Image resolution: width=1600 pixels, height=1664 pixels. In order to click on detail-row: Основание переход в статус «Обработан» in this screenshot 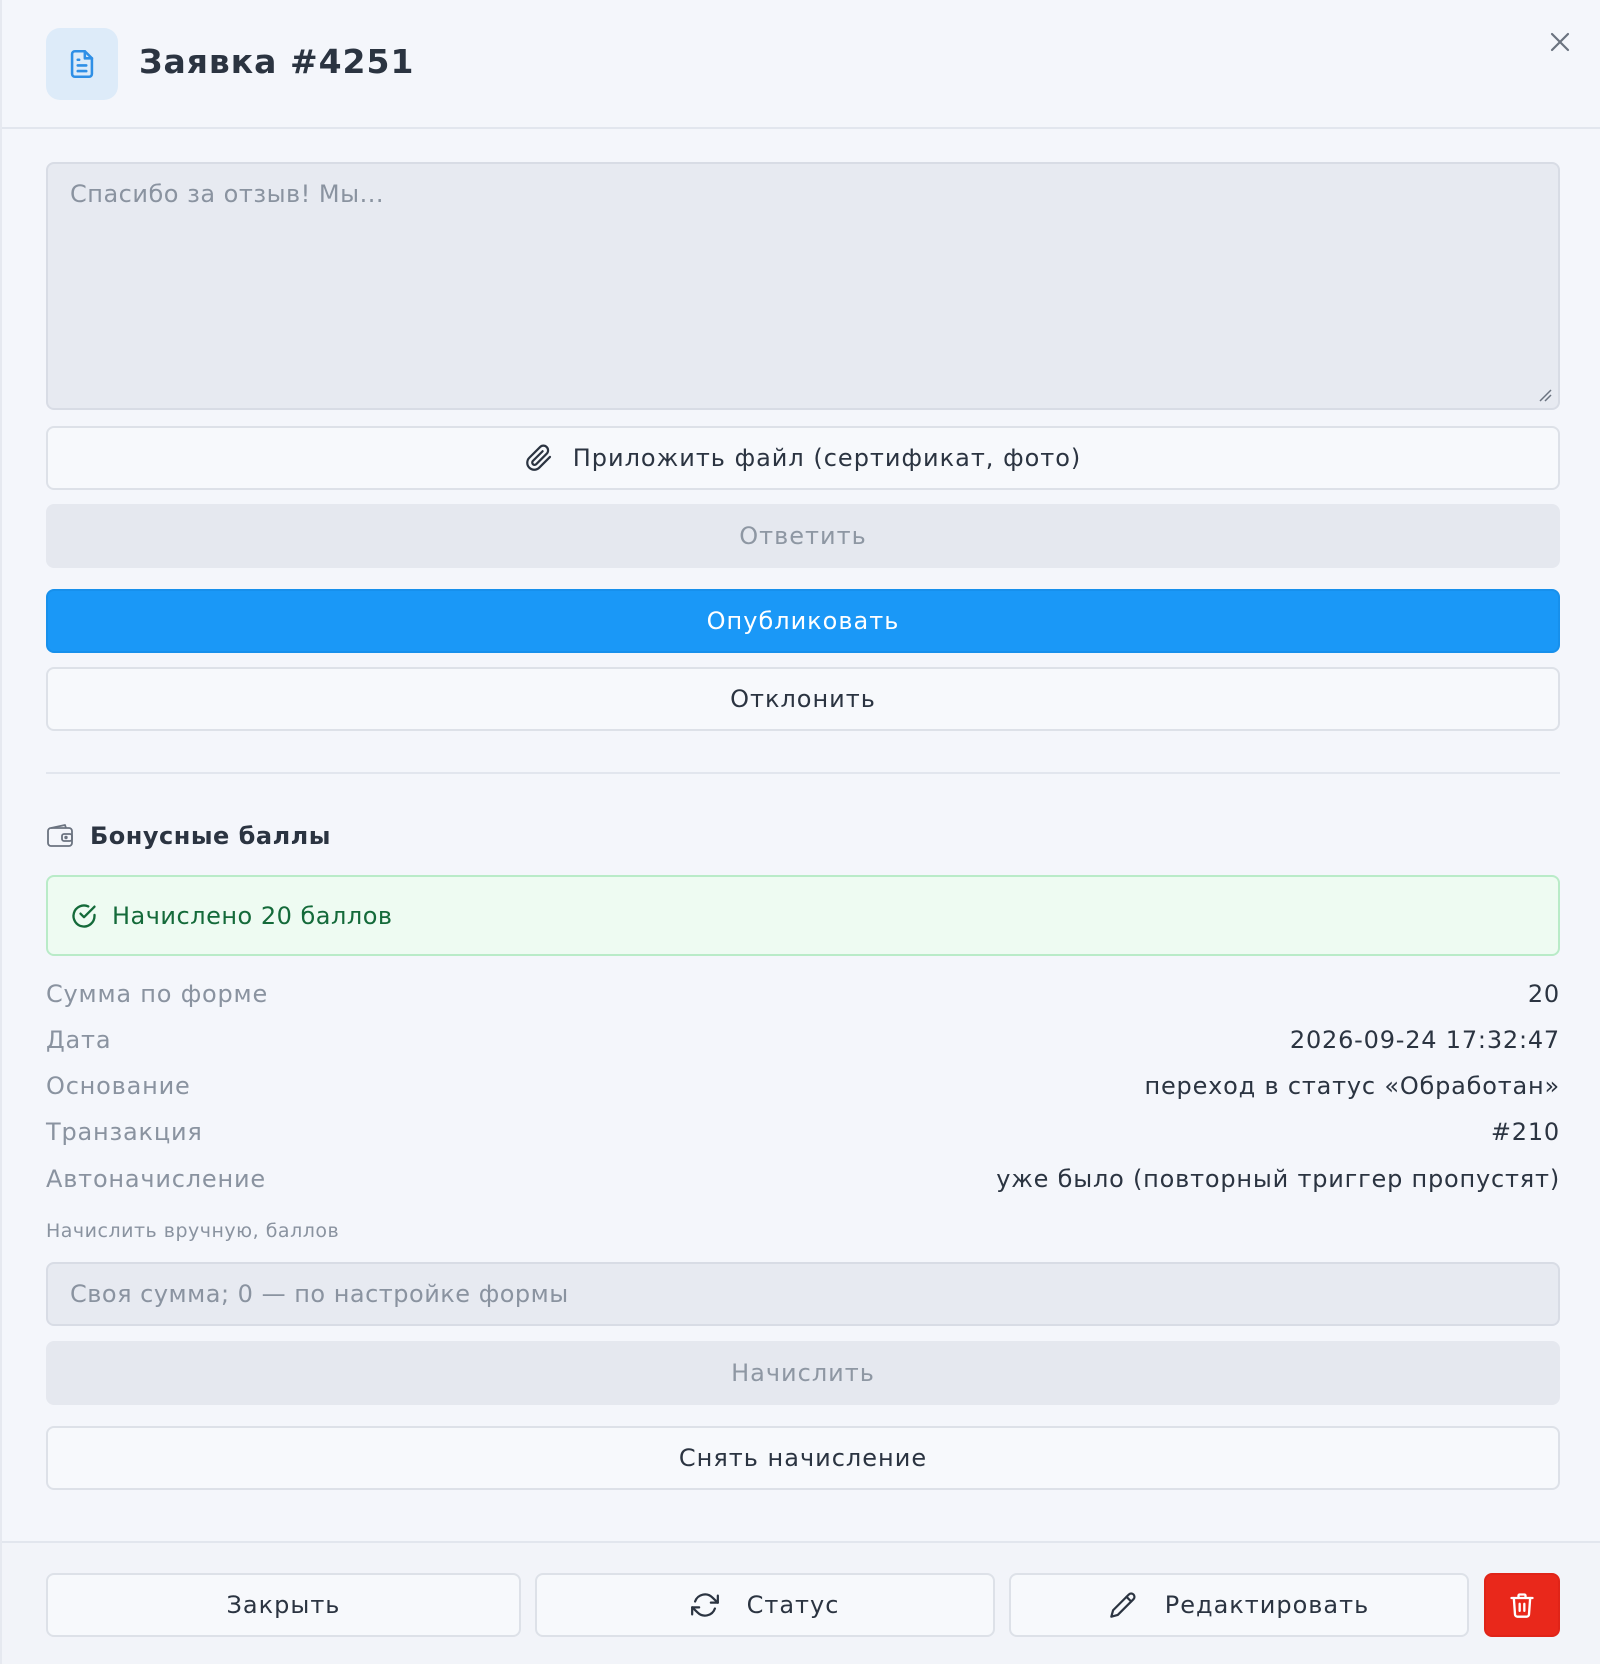, I will do `click(803, 1086)`.